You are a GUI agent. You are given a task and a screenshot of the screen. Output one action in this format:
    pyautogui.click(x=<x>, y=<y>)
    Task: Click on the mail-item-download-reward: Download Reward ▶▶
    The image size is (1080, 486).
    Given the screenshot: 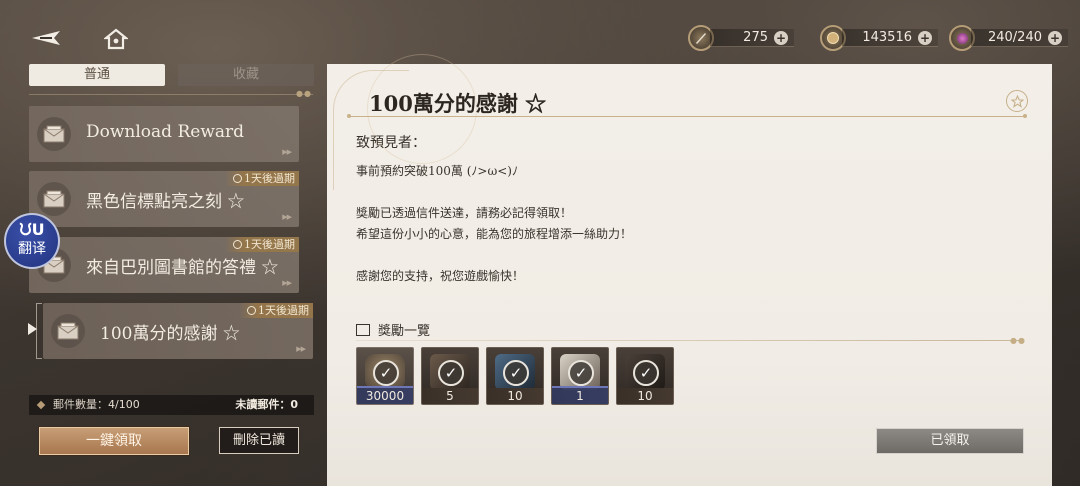 What is the action you would take?
    pyautogui.click(x=164, y=134)
    